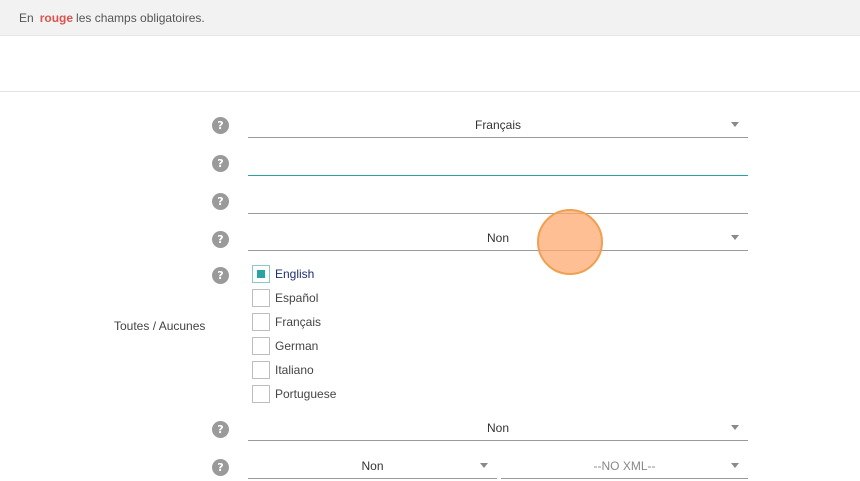  What do you see at coordinates (297, 346) in the screenshot?
I see `language-option-label: German` at bounding box center [297, 346].